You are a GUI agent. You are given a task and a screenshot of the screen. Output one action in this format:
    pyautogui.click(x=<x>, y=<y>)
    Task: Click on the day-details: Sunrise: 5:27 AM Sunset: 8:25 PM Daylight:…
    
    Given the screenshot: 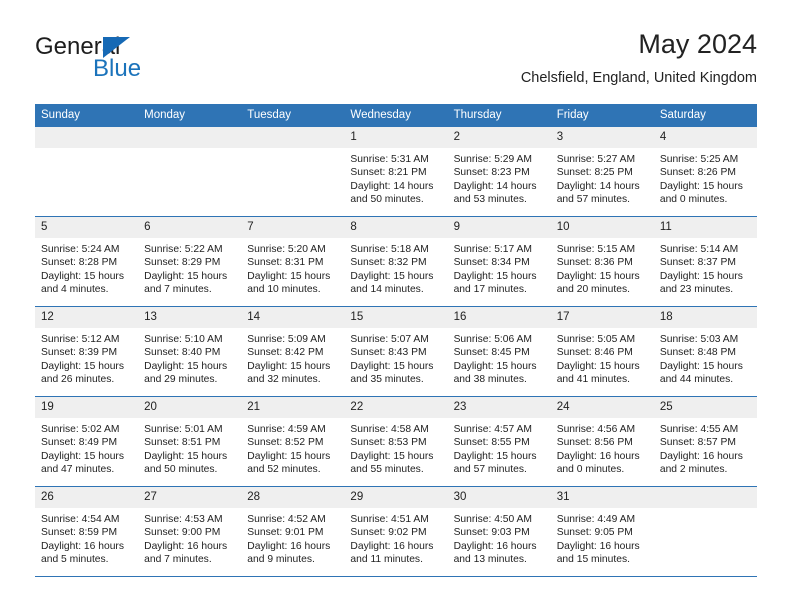 What is the action you would take?
    pyautogui.click(x=602, y=177)
    